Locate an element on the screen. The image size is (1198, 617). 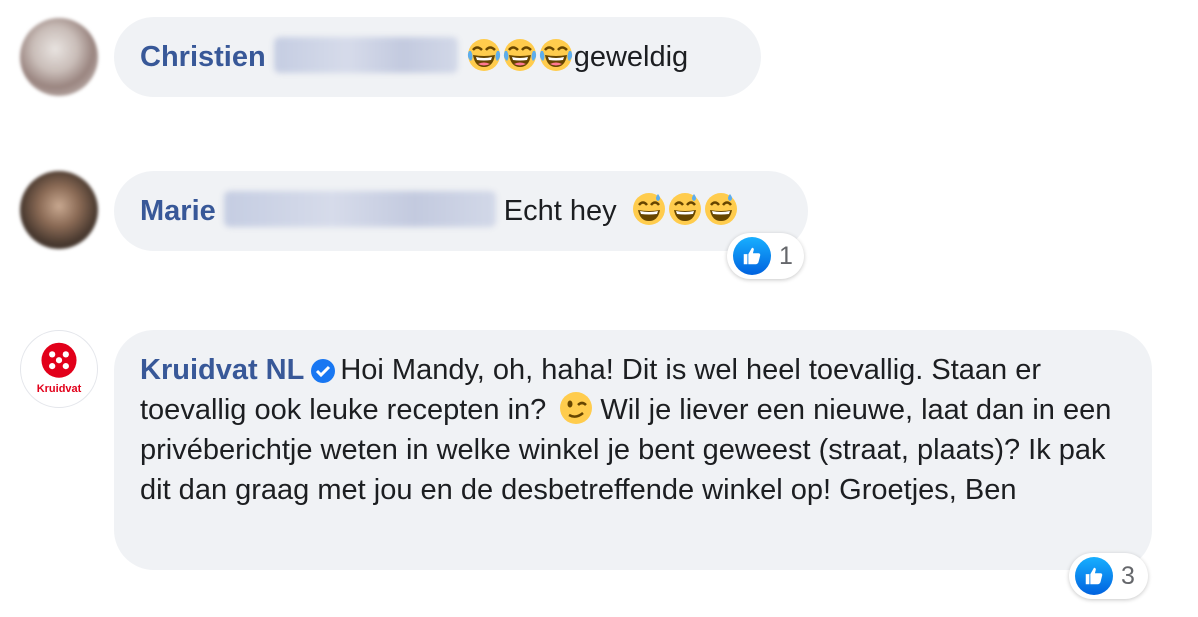
winking-face-emoji-icon is located at coordinates (576, 408).